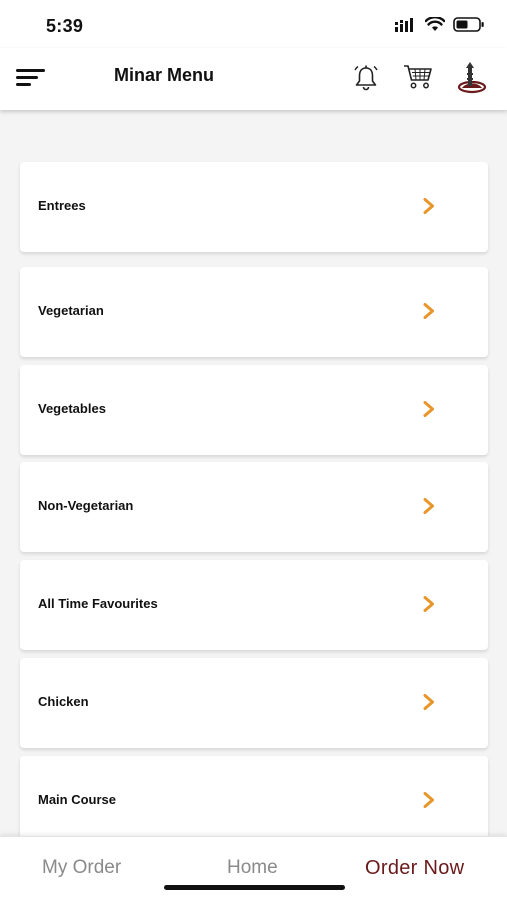 The width and height of the screenshot is (507, 900). What do you see at coordinates (406, 27) in the screenshot?
I see `signal-icon` at bounding box center [406, 27].